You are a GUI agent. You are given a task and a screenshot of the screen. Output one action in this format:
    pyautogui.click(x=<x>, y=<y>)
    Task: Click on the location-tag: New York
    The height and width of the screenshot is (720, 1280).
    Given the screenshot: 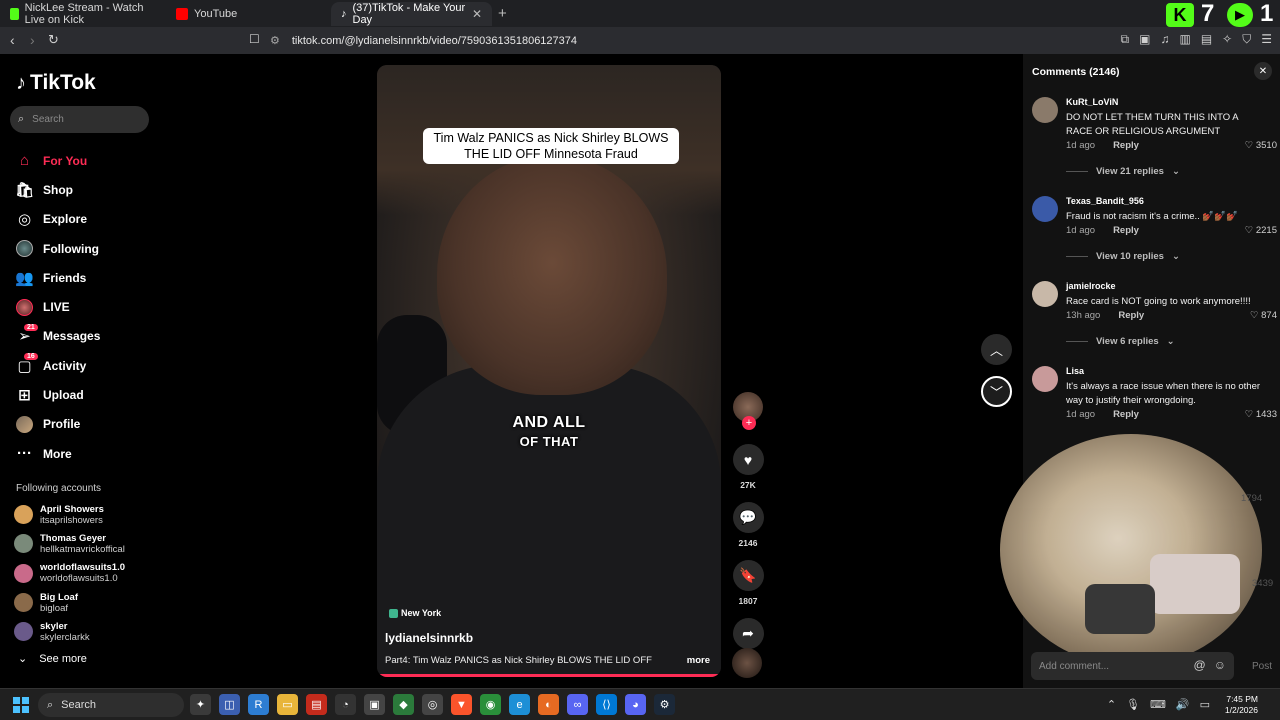 What is the action you would take?
    pyautogui.click(x=415, y=613)
    